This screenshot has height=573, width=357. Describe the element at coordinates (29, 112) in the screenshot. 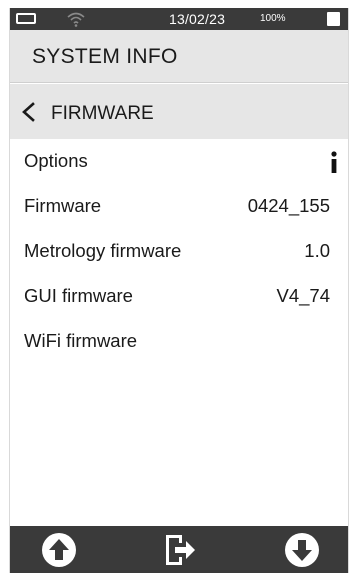

I see `chevron-left-icon` at that location.